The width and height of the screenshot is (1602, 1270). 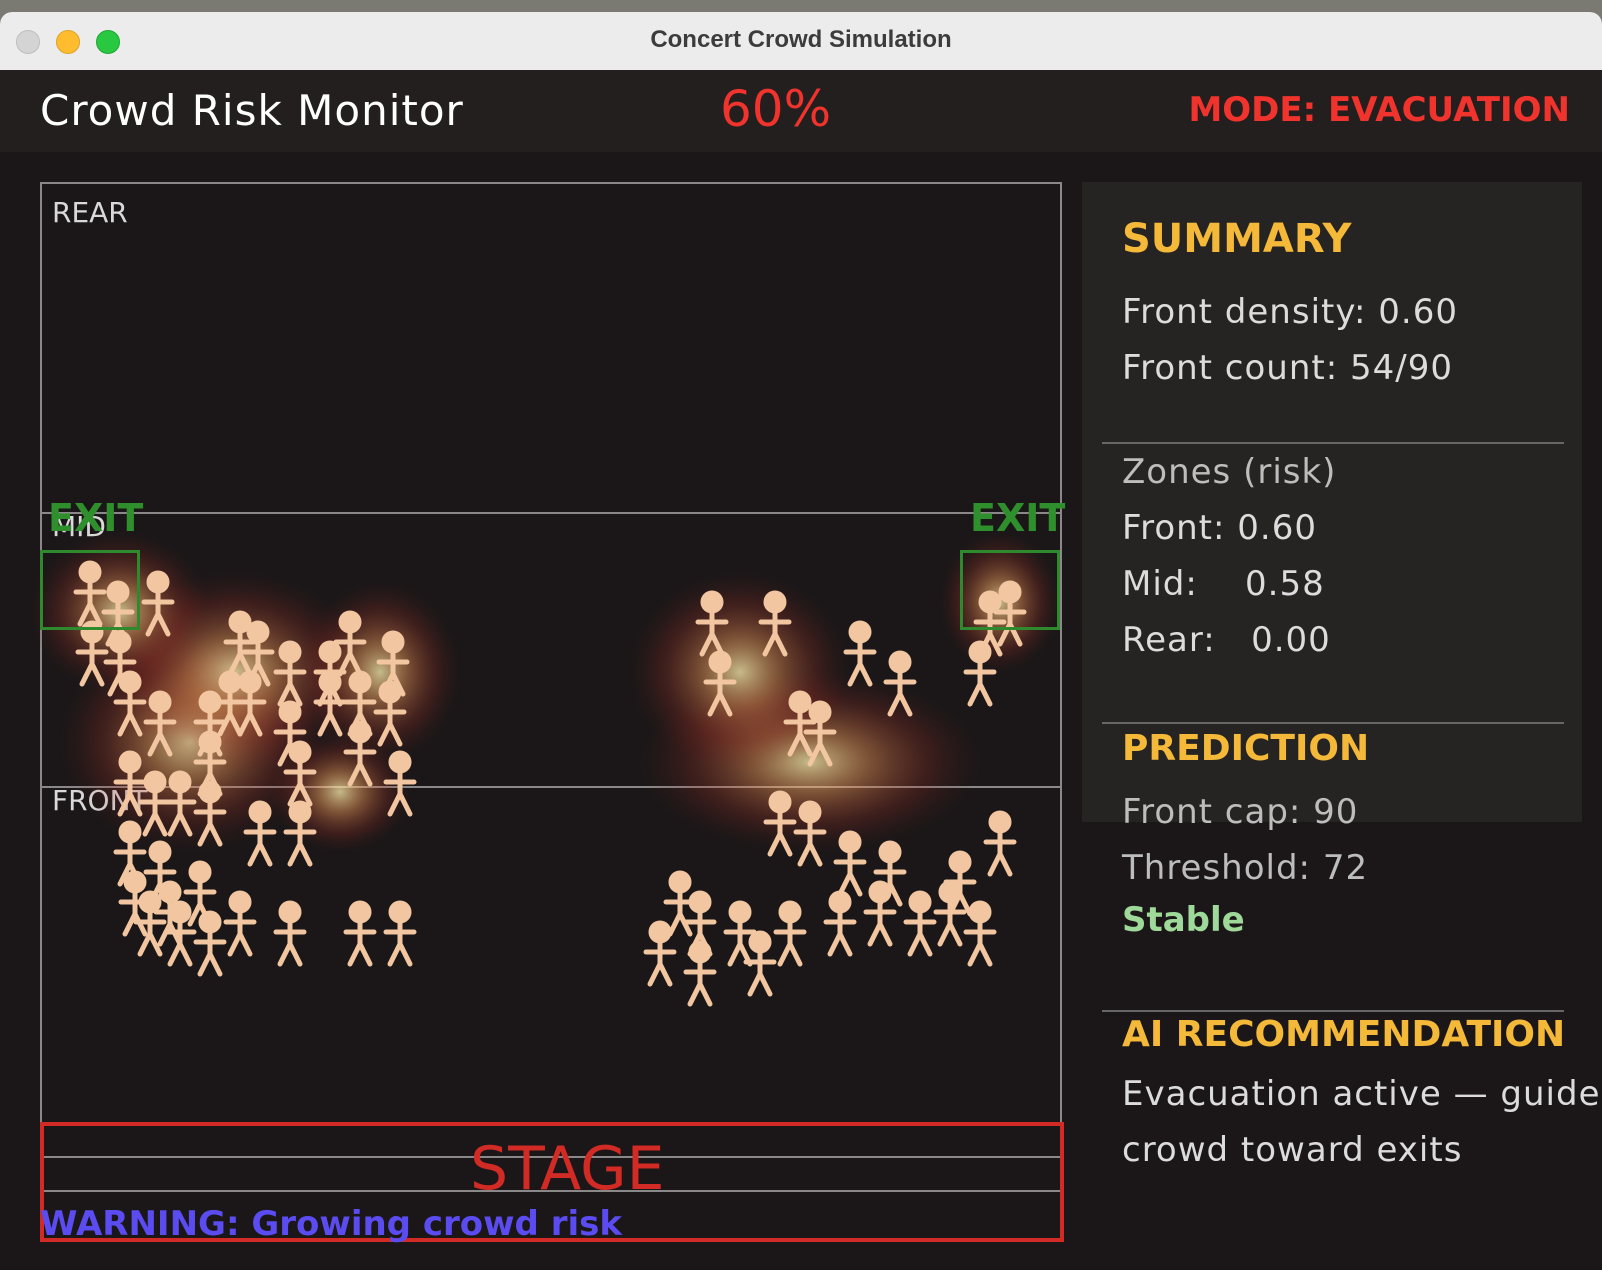 I want to click on exit-left-zone, so click(x=90, y=590).